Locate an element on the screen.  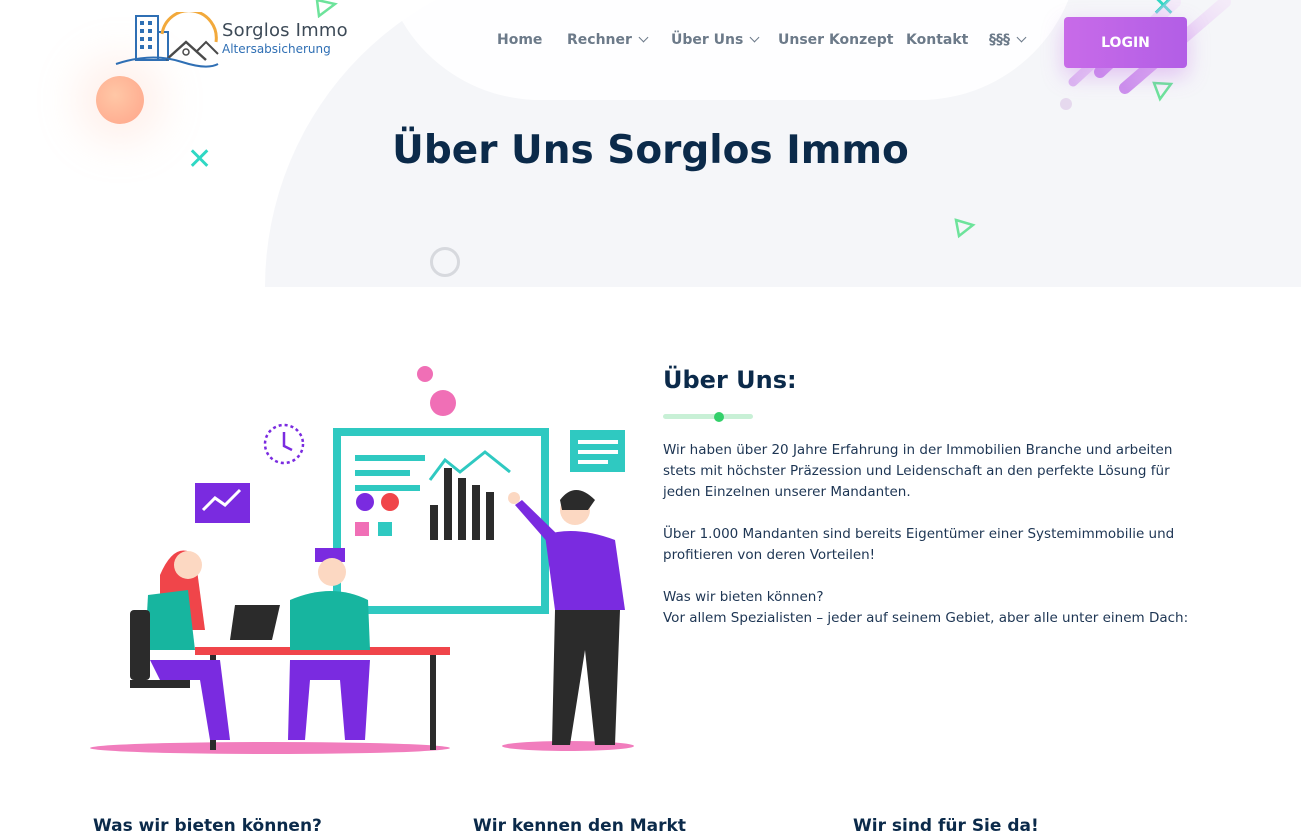
nav-item-rechner: Rechner is located at coordinates (608, 40).